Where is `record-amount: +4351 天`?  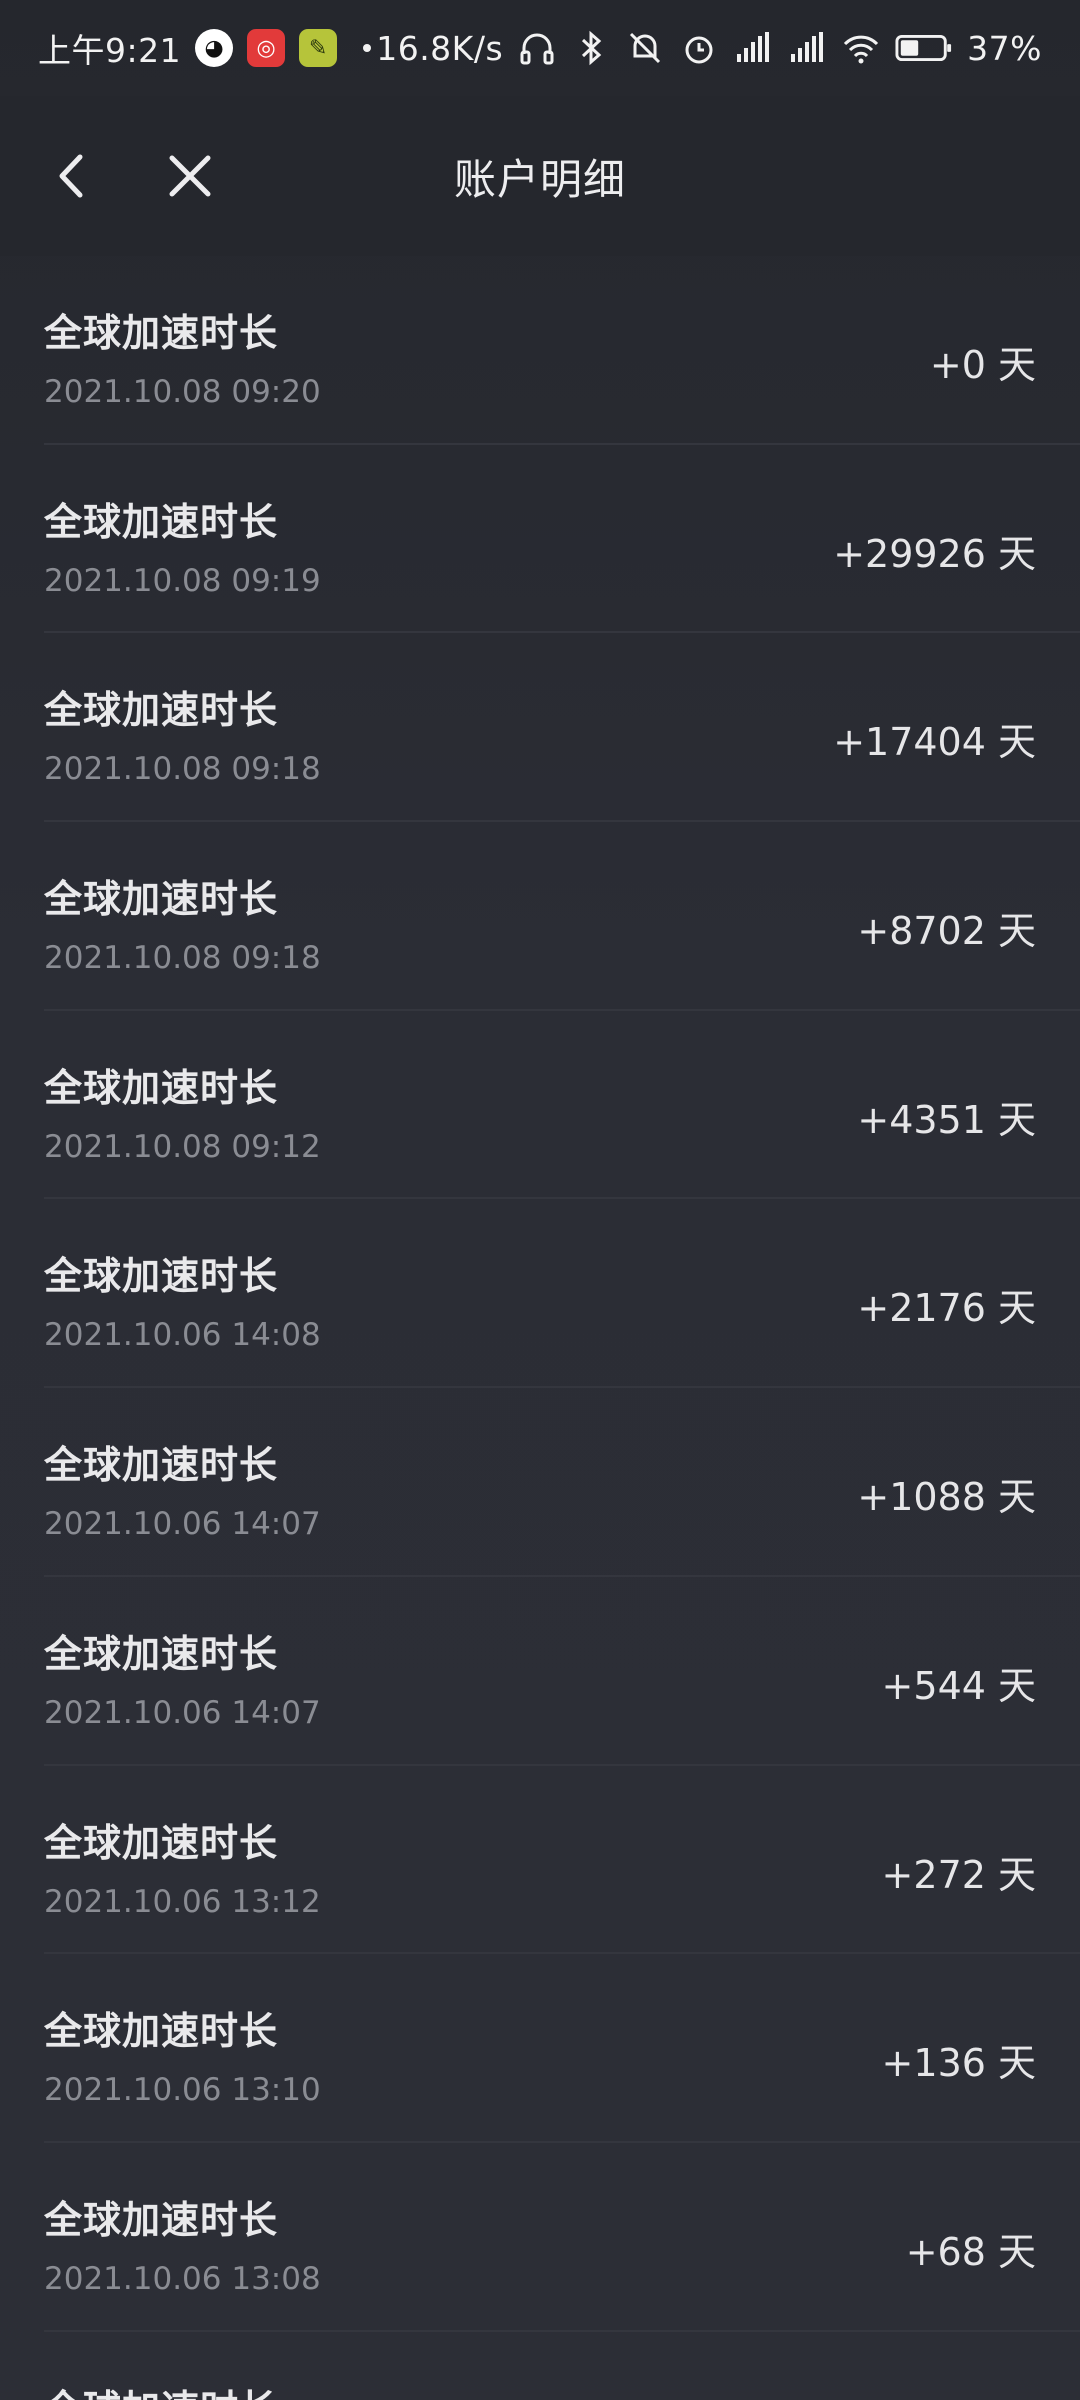
record-amount: +4351 天 is located at coordinates (946, 1119).